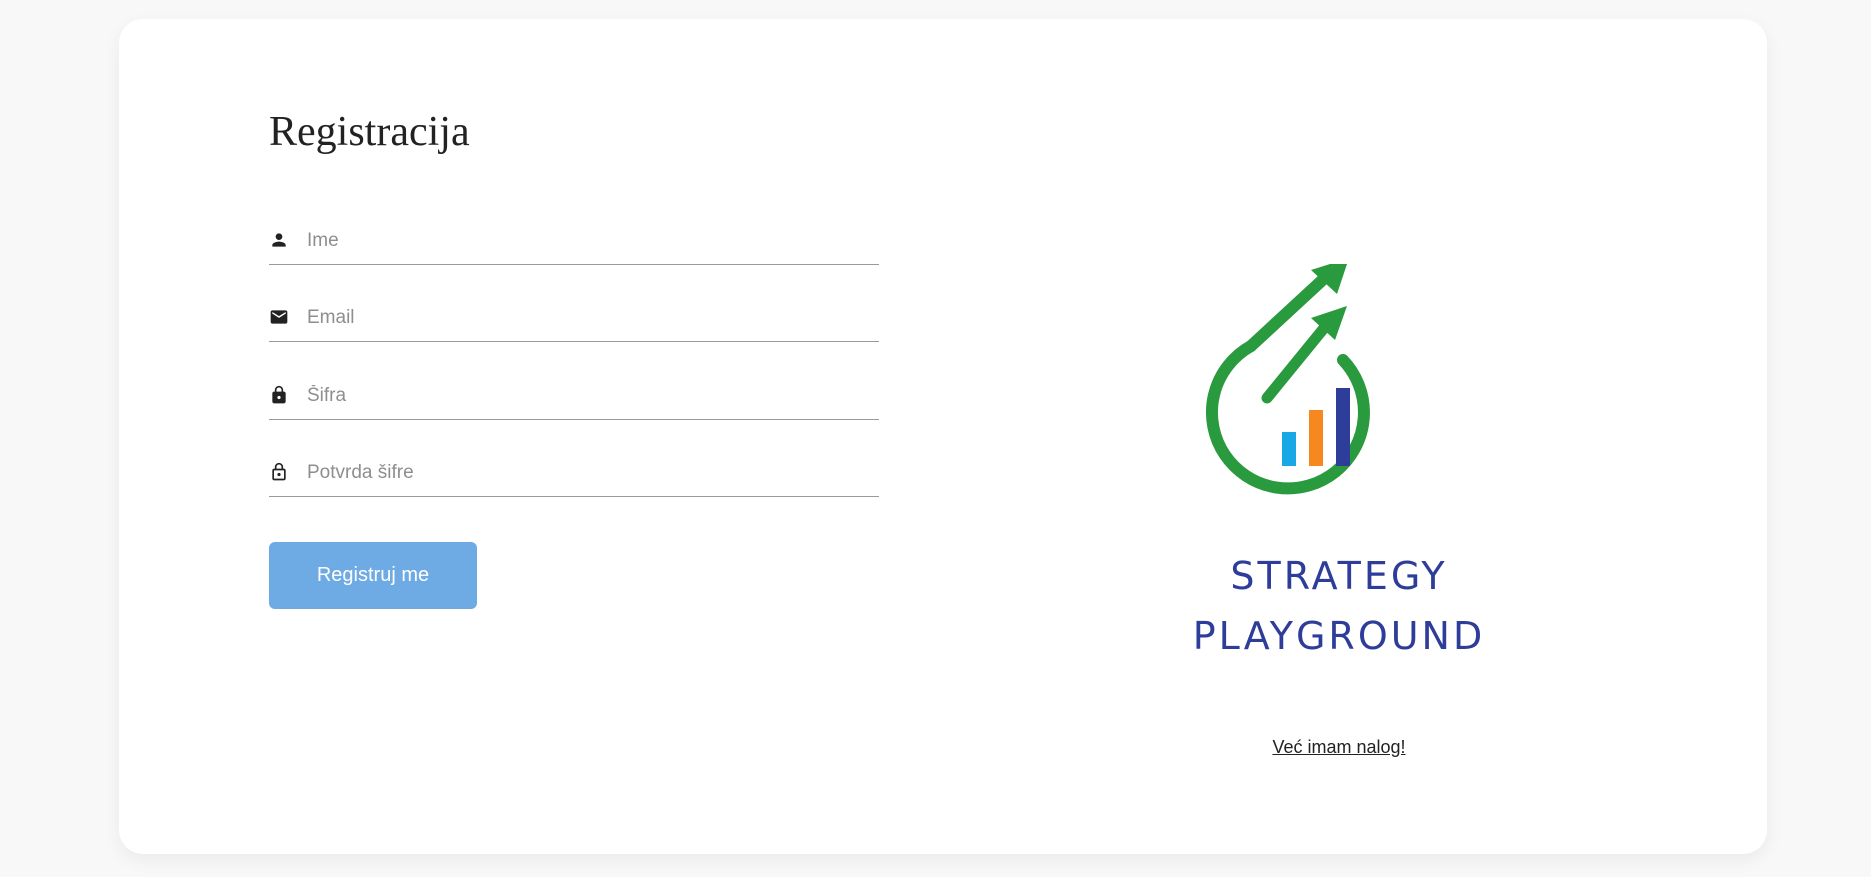 This screenshot has width=1871, height=877. I want to click on strategy-playground-logo: STRATEGY PLAYGROUND, so click(1339, 464).